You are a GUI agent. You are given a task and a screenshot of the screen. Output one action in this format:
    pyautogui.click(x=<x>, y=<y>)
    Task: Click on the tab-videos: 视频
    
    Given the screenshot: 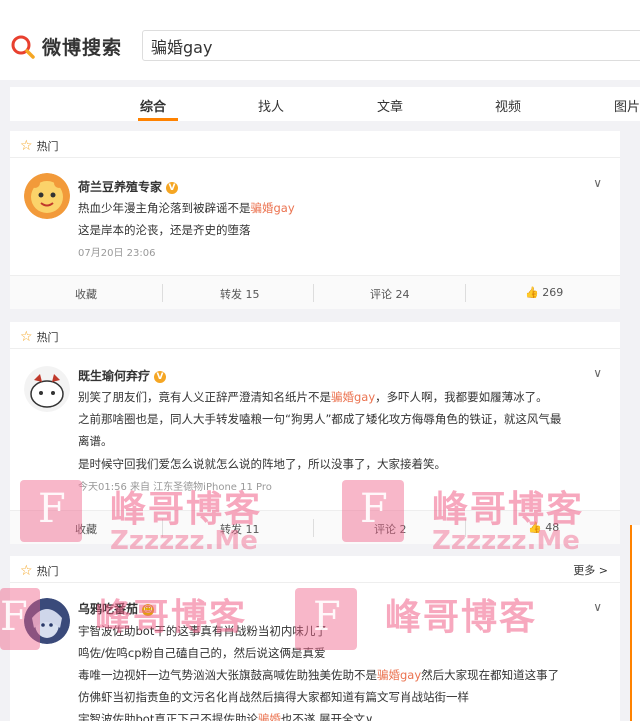 What is the action you would take?
    pyautogui.click(x=508, y=105)
    